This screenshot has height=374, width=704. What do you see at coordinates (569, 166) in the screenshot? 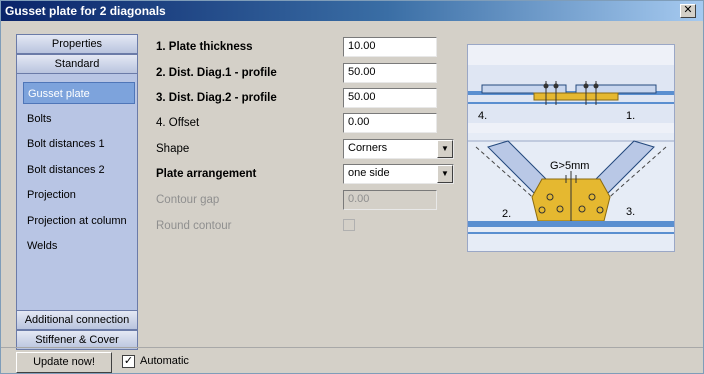
I see `label-gap: G>5mm` at bounding box center [569, 166].